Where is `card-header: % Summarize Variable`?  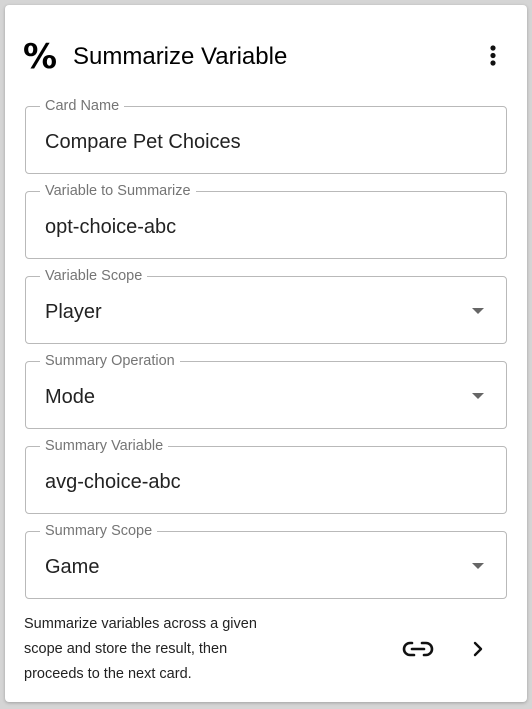
card-header: % Summarize Variable is located at coordinates (266, 55).